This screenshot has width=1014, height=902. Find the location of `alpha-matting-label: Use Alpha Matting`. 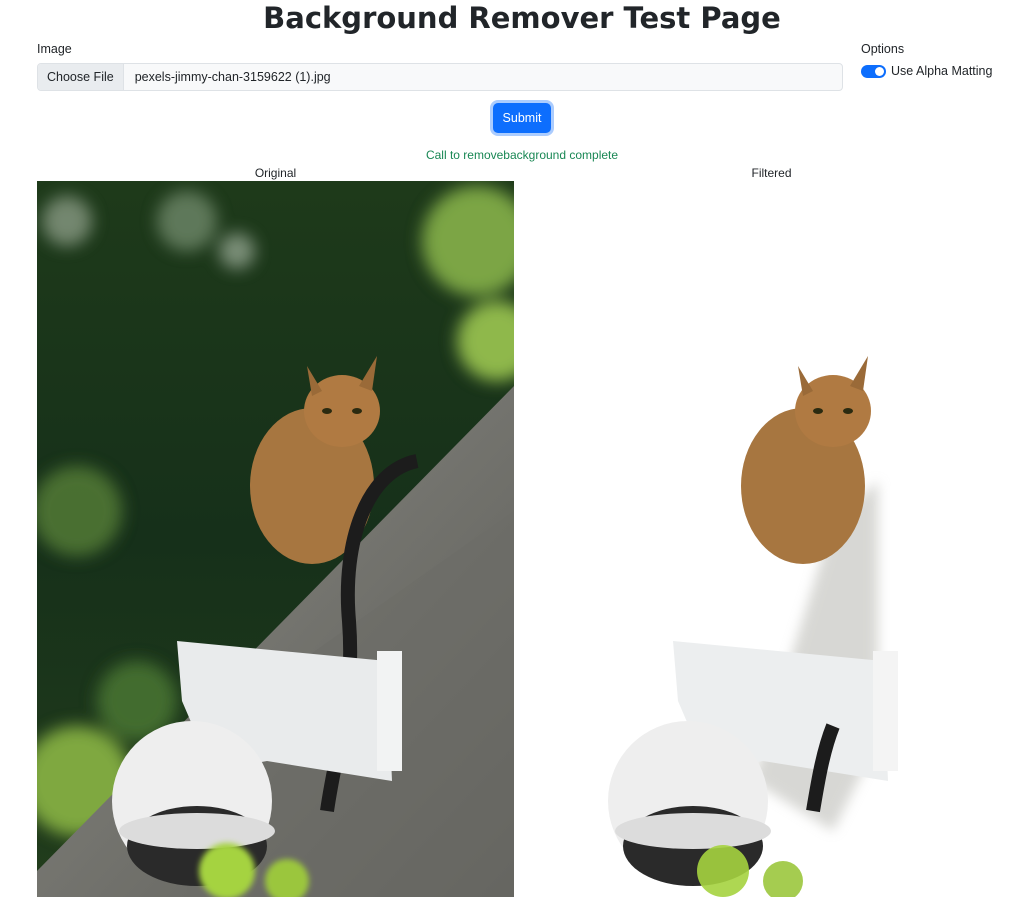

alpha-matting-label: Use Alpha Matting is located at coordinates (942, 71).